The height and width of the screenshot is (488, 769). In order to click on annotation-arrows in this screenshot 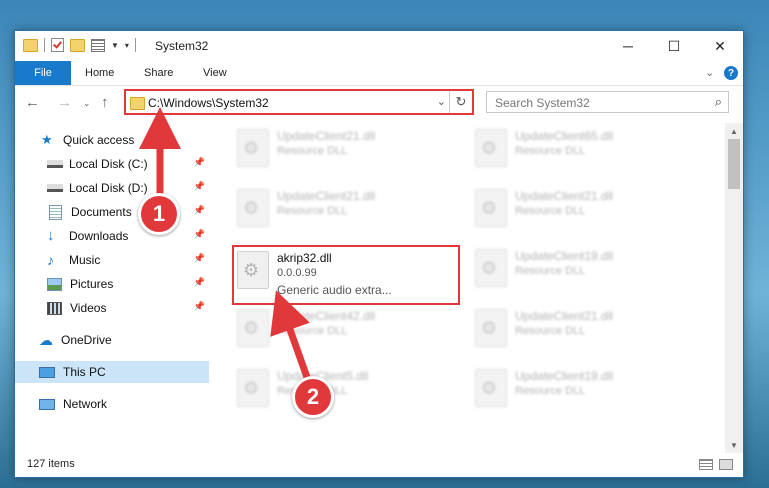, I will do `click(225, 244)`.